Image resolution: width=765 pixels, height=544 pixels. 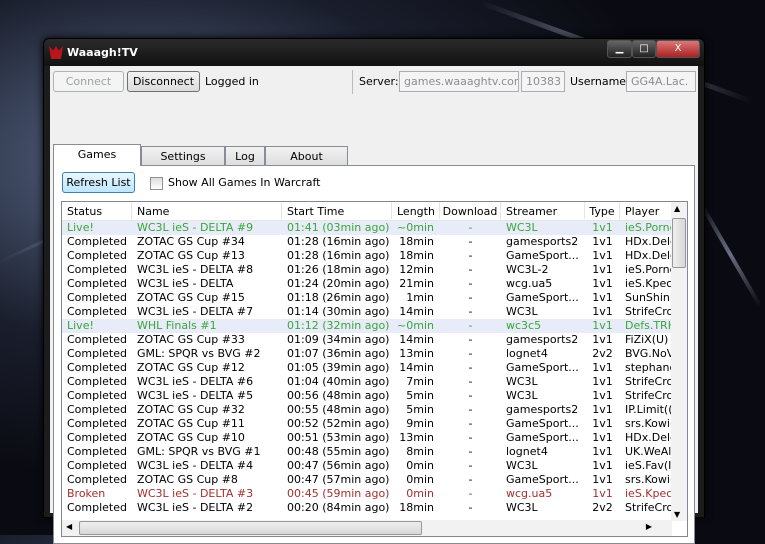 I want to click on tab-log: Log, so click(x=245, y=156).